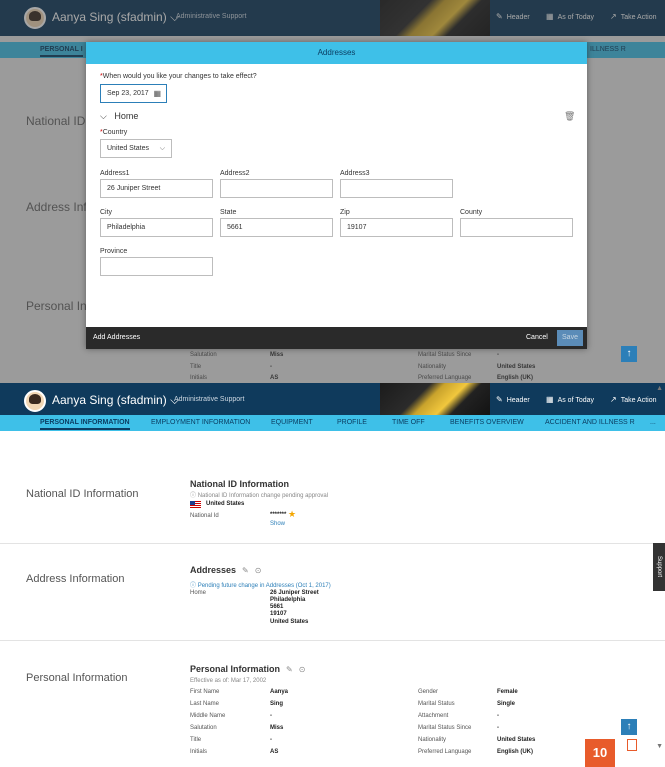 This screenshot has height=767, width=665. What do you see at coordinates (119, 116) in the screenshot?
I see `home-section-header: ⌵ Home` at bounding box center [119, 116].